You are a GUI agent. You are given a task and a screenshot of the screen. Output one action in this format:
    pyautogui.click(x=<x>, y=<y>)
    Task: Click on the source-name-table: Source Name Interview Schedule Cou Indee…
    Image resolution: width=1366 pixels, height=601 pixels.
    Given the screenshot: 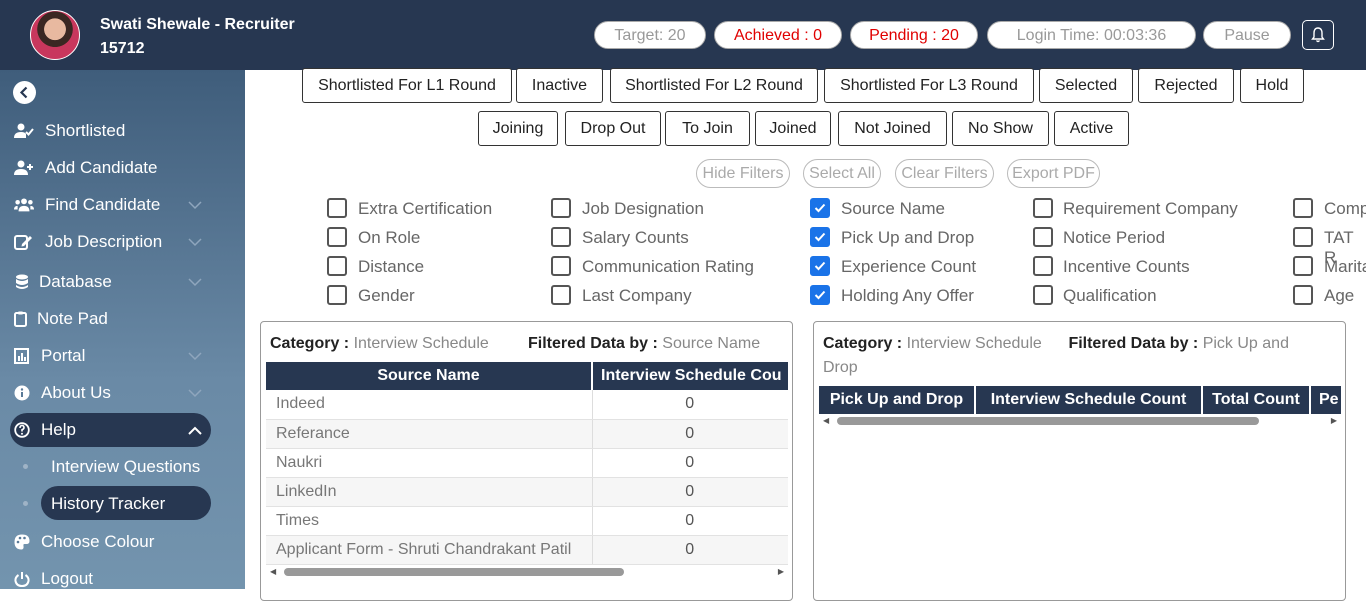 What is the action you would take?
    pyautogui.click(x=527, y=463)
    